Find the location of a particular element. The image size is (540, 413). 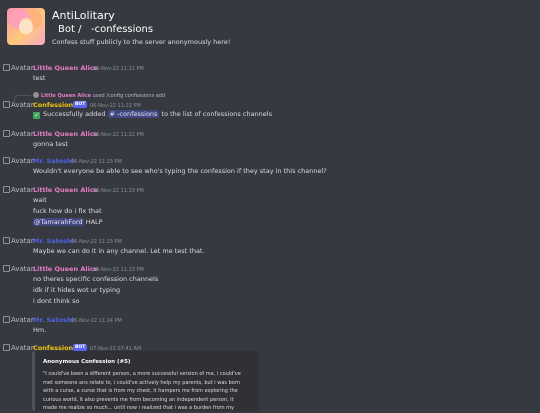

message-text: @TamarahFord HALP is located at coordinates (68, 222).